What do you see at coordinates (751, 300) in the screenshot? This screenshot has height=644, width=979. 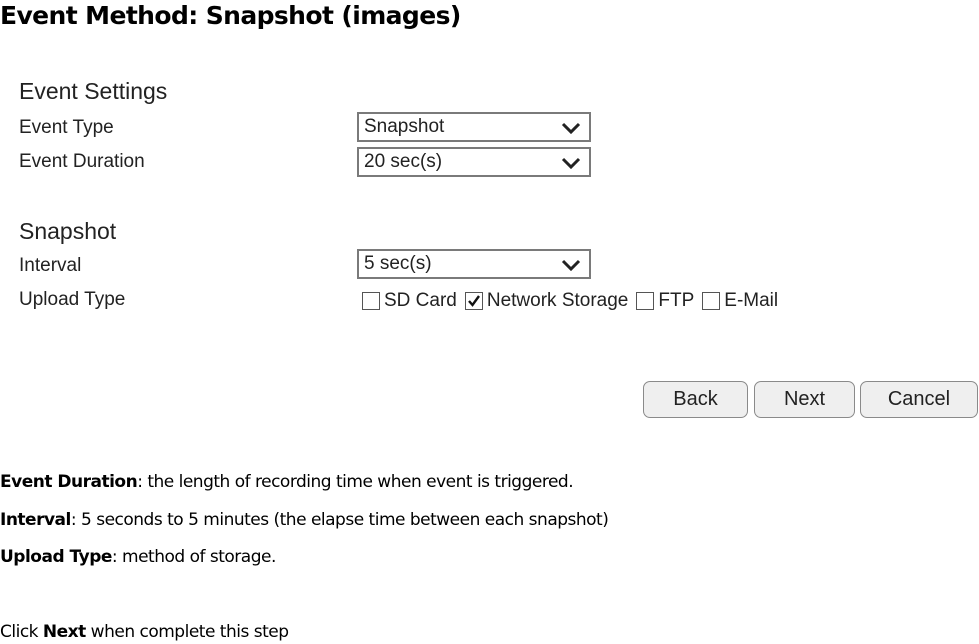 I see `email-label: E-Mail` at bounding box center [751, 300].